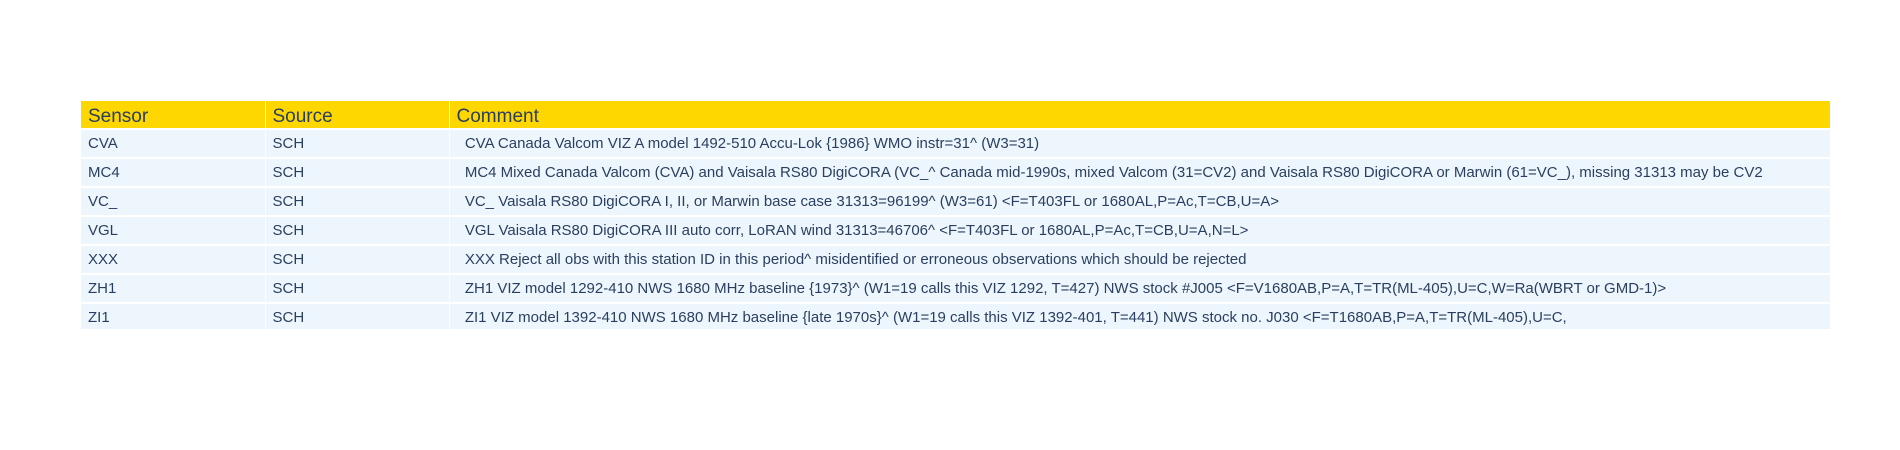 The image size is (1900, 450). I want to click on header-row: Sensor Source Comment, so click(955, 115).